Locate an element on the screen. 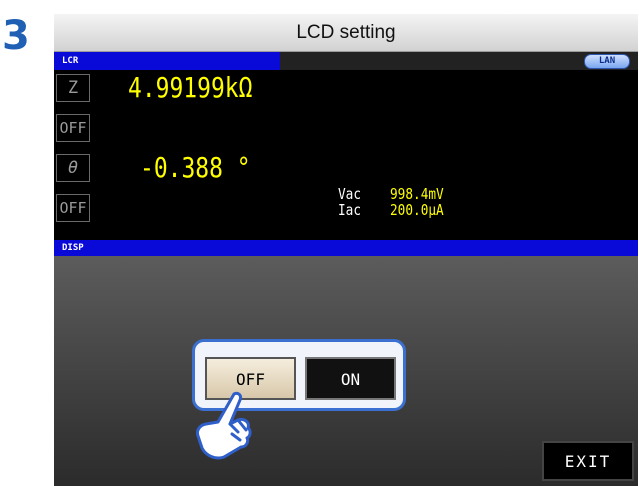  exit-button: EXIT is located at coordinates (588, 461).